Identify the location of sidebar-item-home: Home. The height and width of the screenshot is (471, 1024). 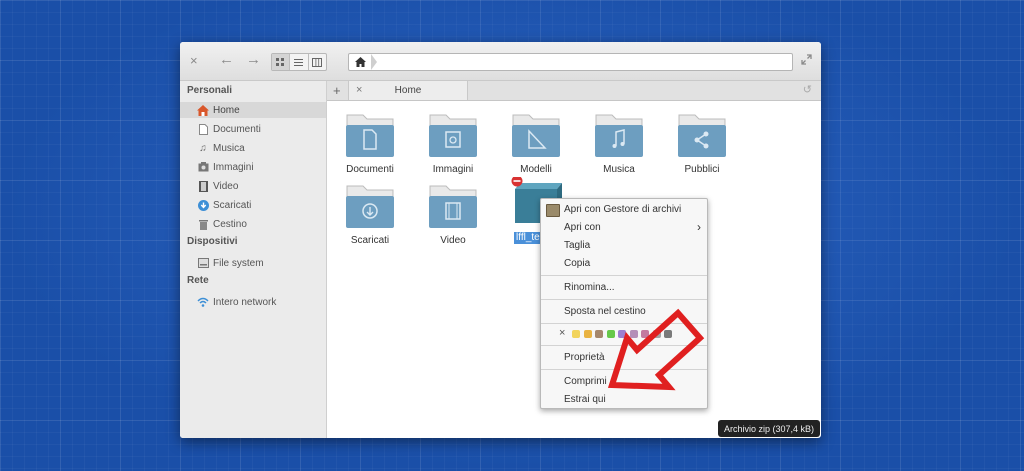
(253, 110).